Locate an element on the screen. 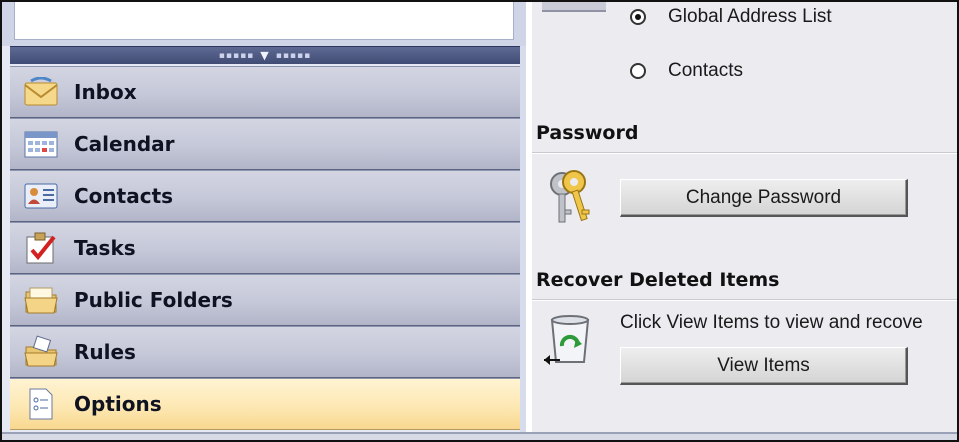 The width and height of the screenshot is (959, 442). keys-icon is located at coordinates (570, 199).